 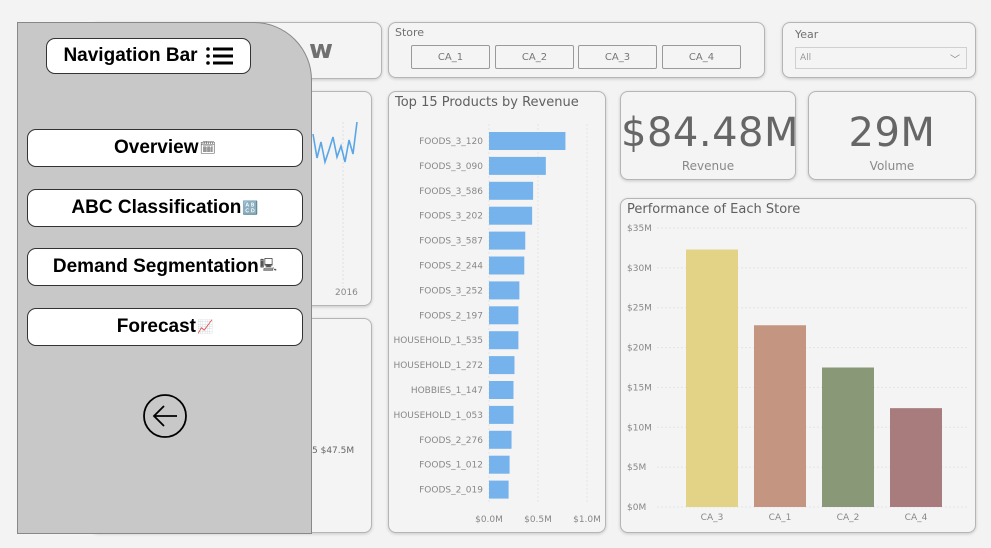 I want to click on product-category-label: HOUSEHOLD_1_053, so click(x=438, y=416).